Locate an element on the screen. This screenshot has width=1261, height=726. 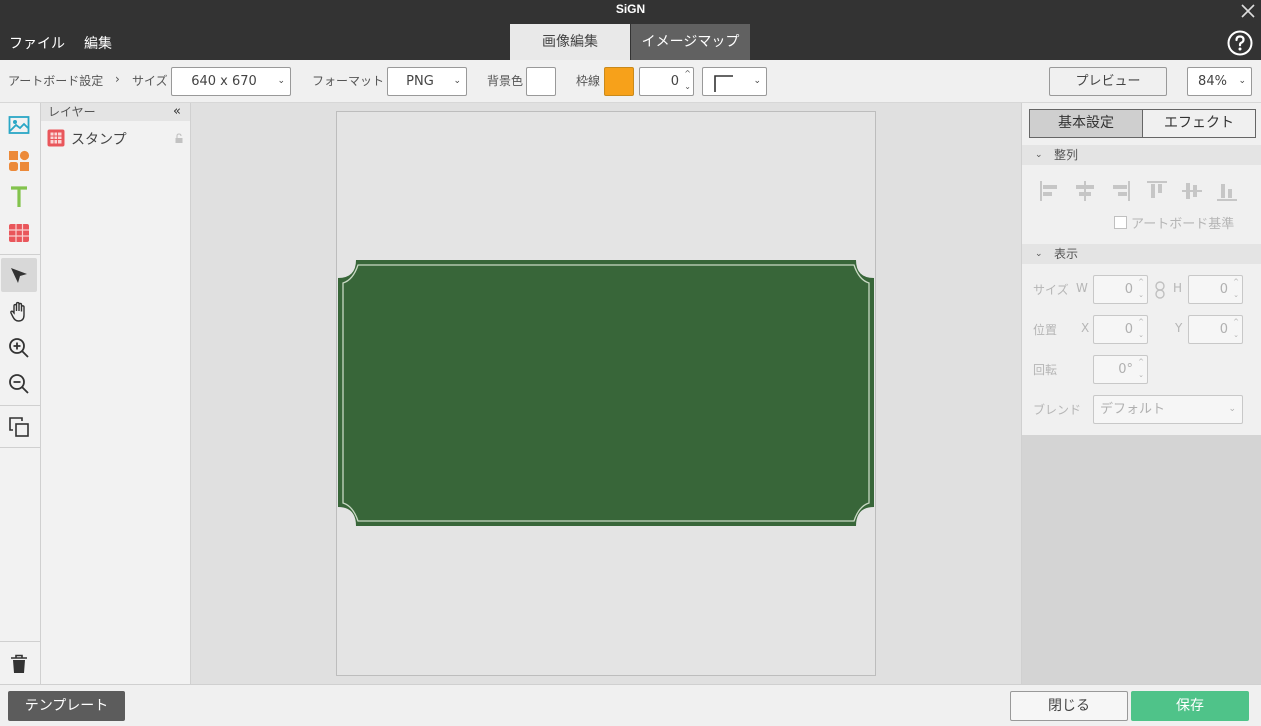
align-center-v-icon is located at coordinates (1192, 191).